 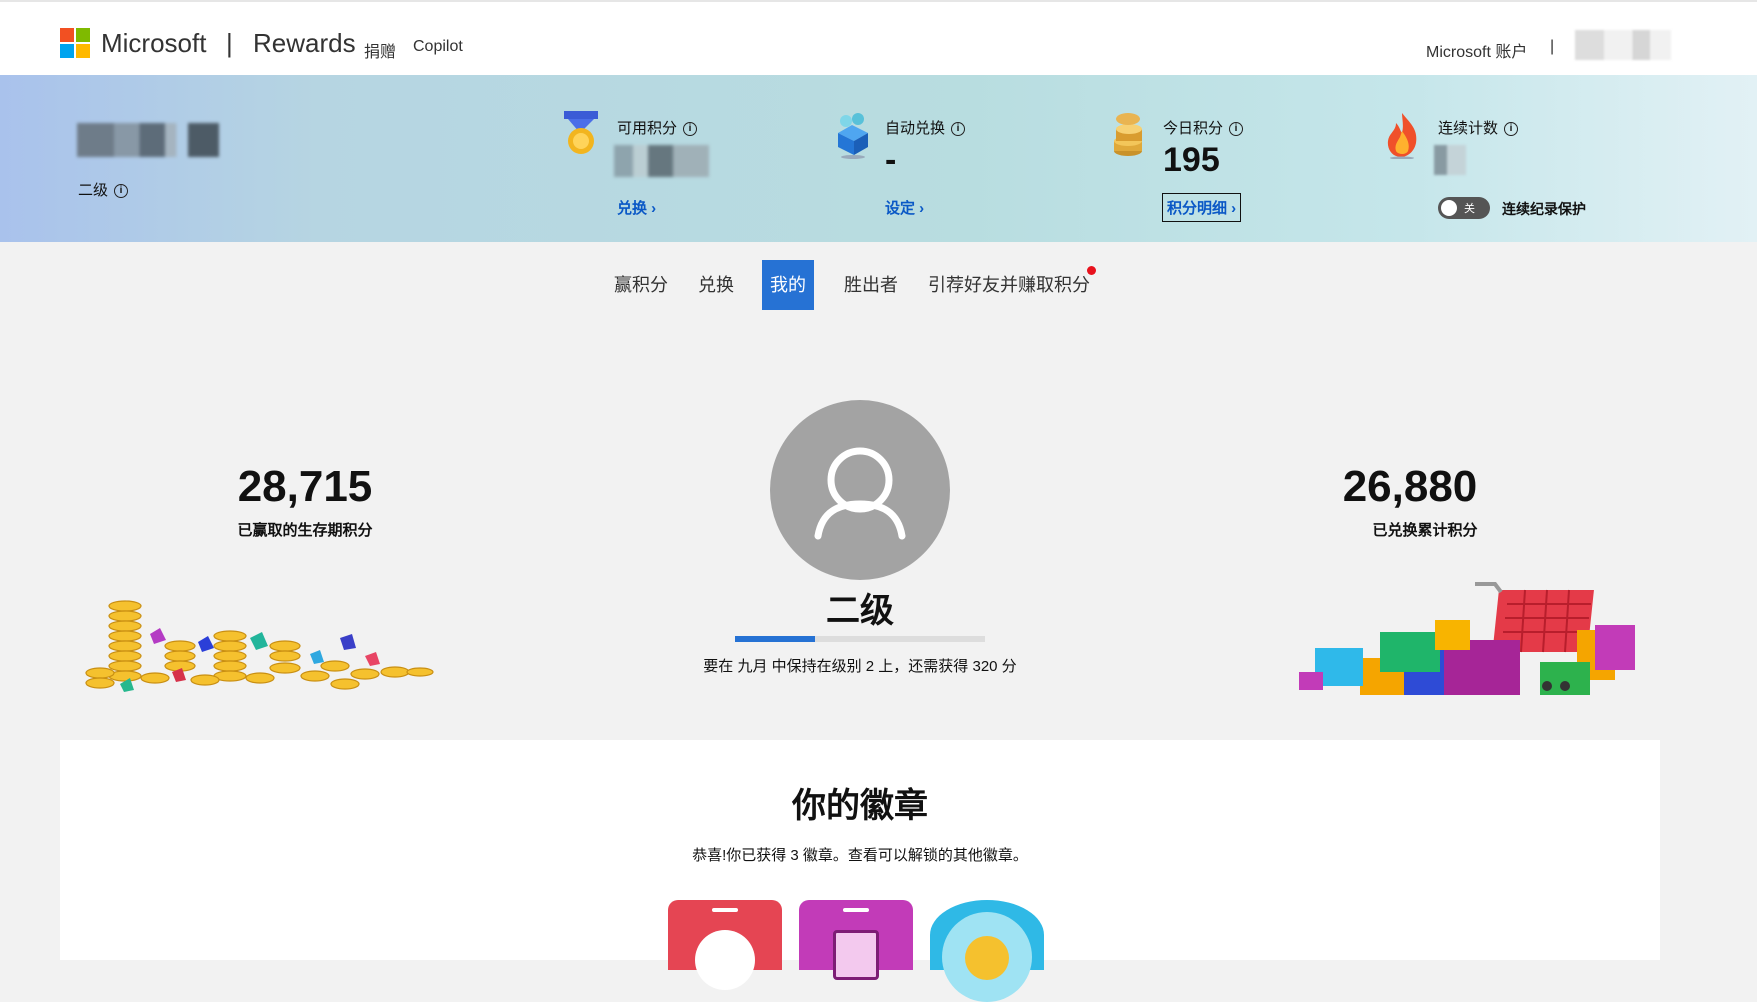 I want to click on user-avatar, so click(x=1623, y=45).